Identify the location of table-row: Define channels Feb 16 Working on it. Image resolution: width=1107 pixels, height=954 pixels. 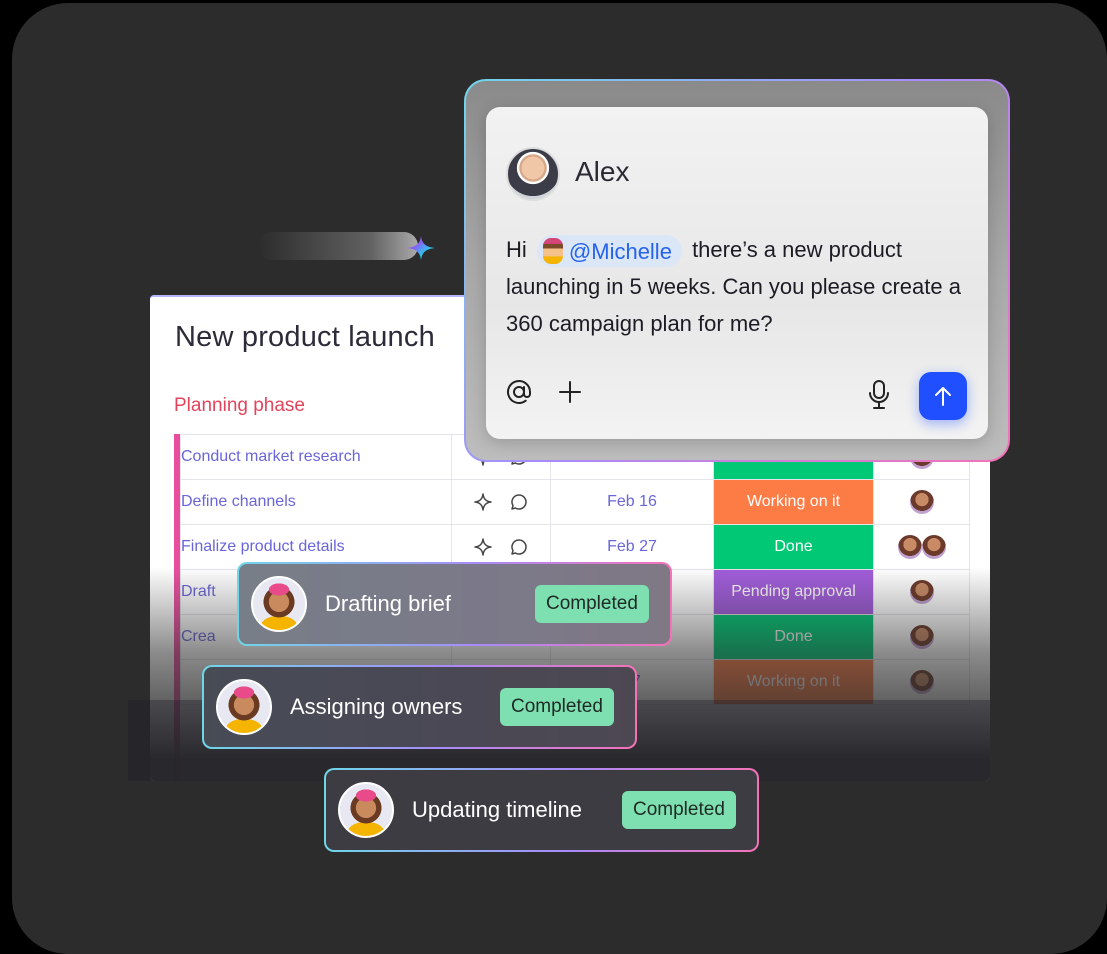
(575, 502).